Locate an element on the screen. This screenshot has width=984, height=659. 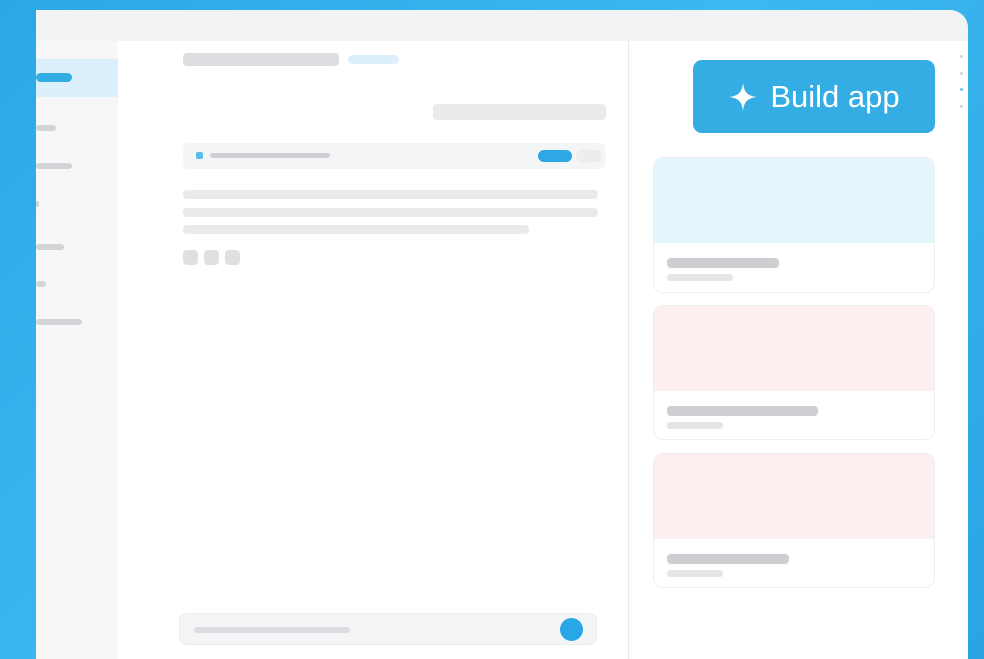
sidebar-item-active is located at coordinates (77, 78).